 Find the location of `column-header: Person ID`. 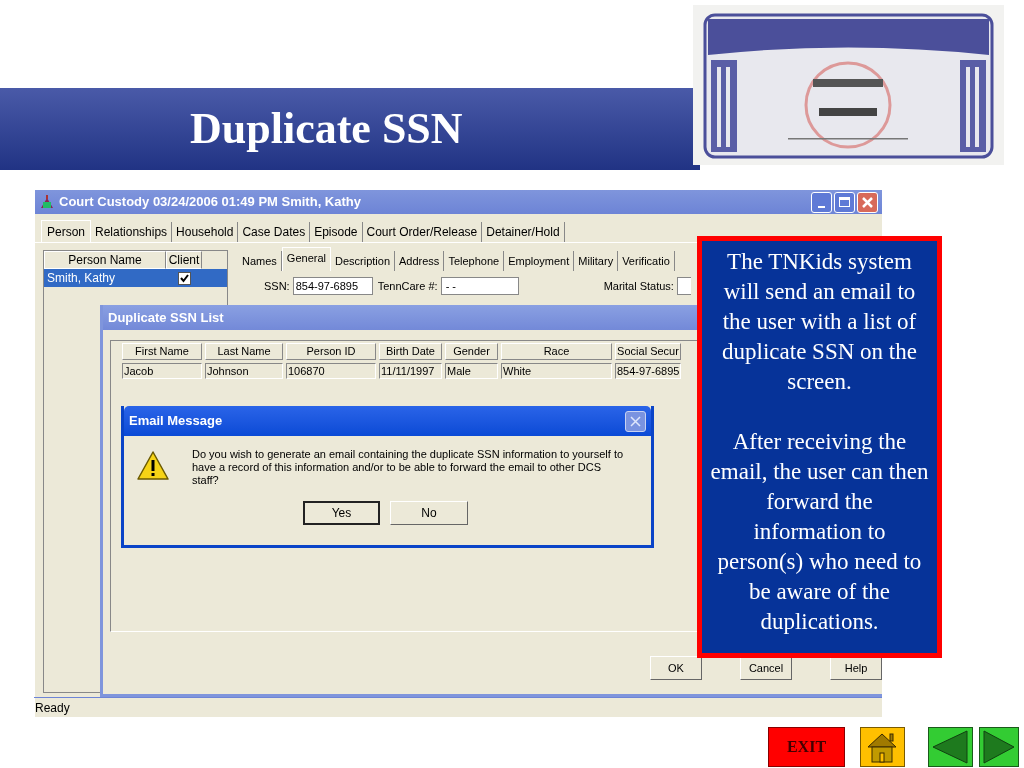

column-header: Person ID is located at coordinates (331, 351).